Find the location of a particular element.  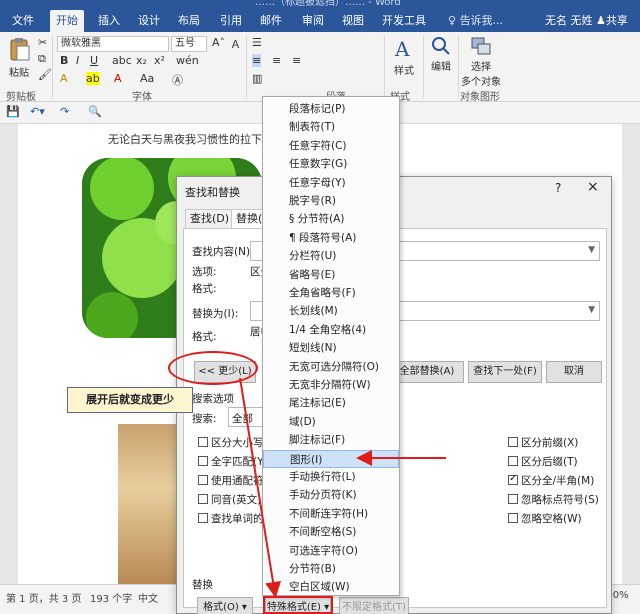

arrow-to-special-button is located at coordinates (260, 487).